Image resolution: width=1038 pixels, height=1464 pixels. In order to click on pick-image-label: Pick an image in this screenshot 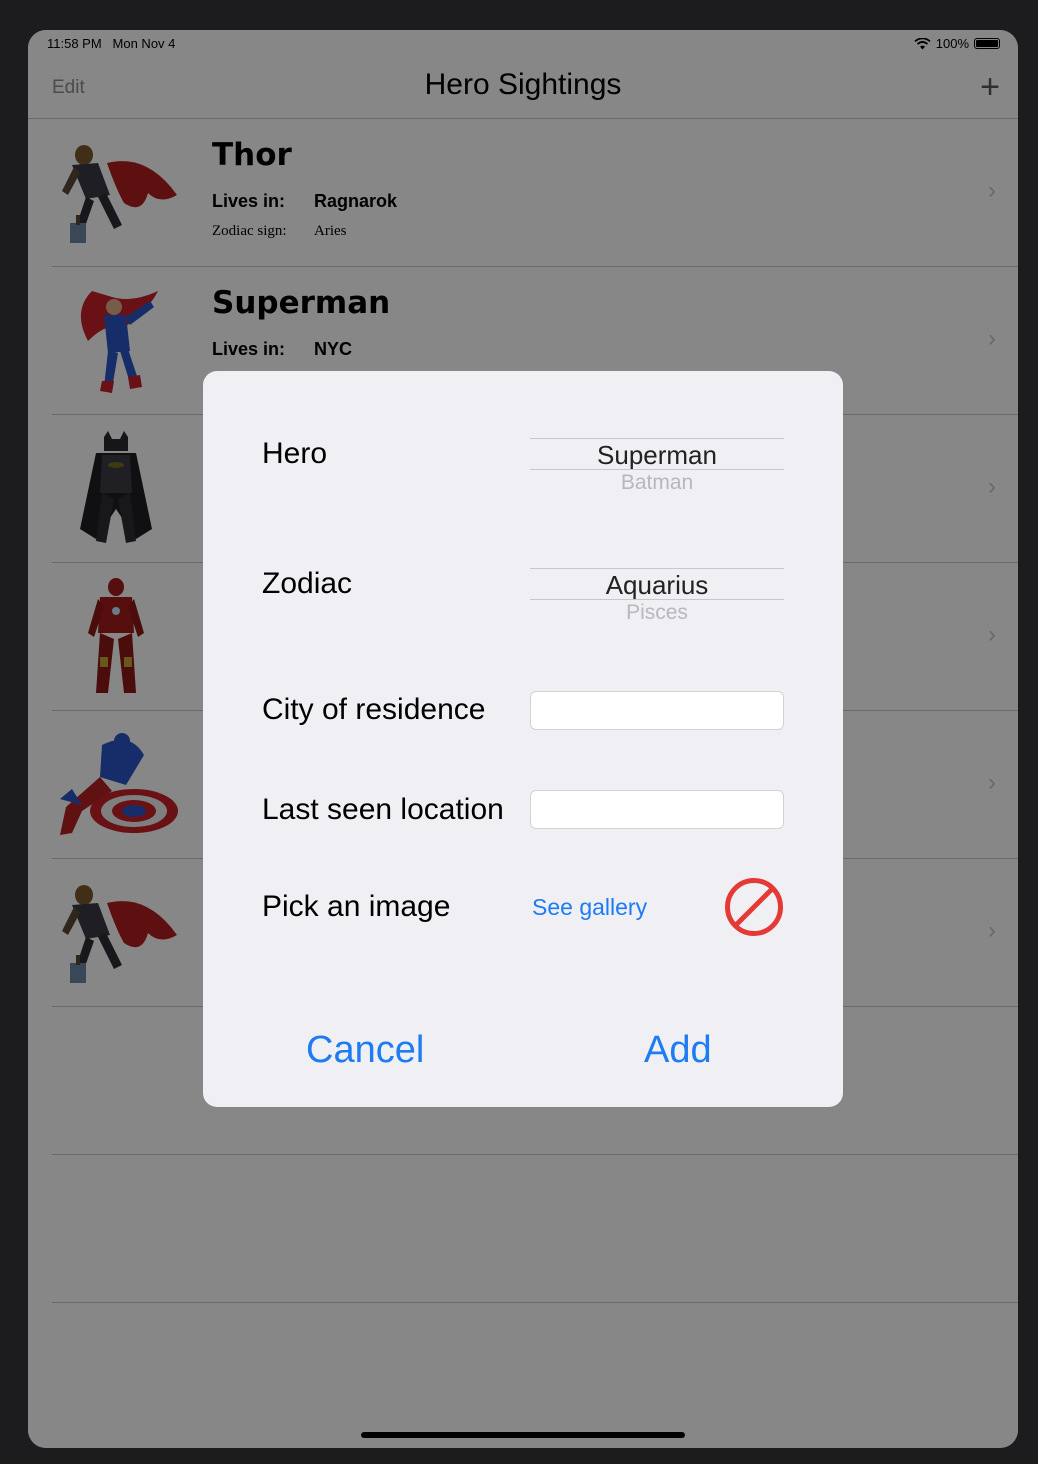, I will do `click(356, 906)`.